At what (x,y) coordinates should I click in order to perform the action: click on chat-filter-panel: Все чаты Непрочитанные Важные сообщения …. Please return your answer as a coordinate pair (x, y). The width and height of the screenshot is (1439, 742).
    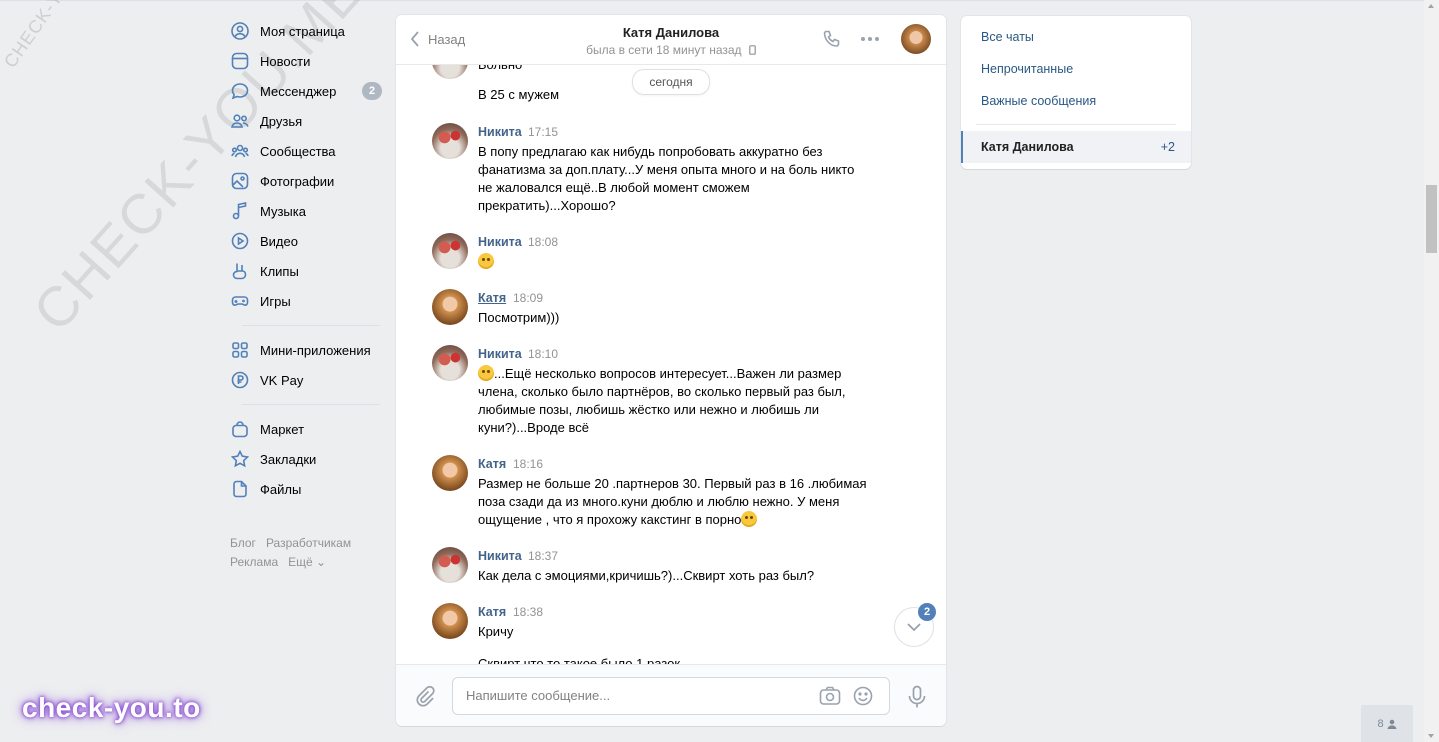
    Looking at the image, I should click on (1076, 92).